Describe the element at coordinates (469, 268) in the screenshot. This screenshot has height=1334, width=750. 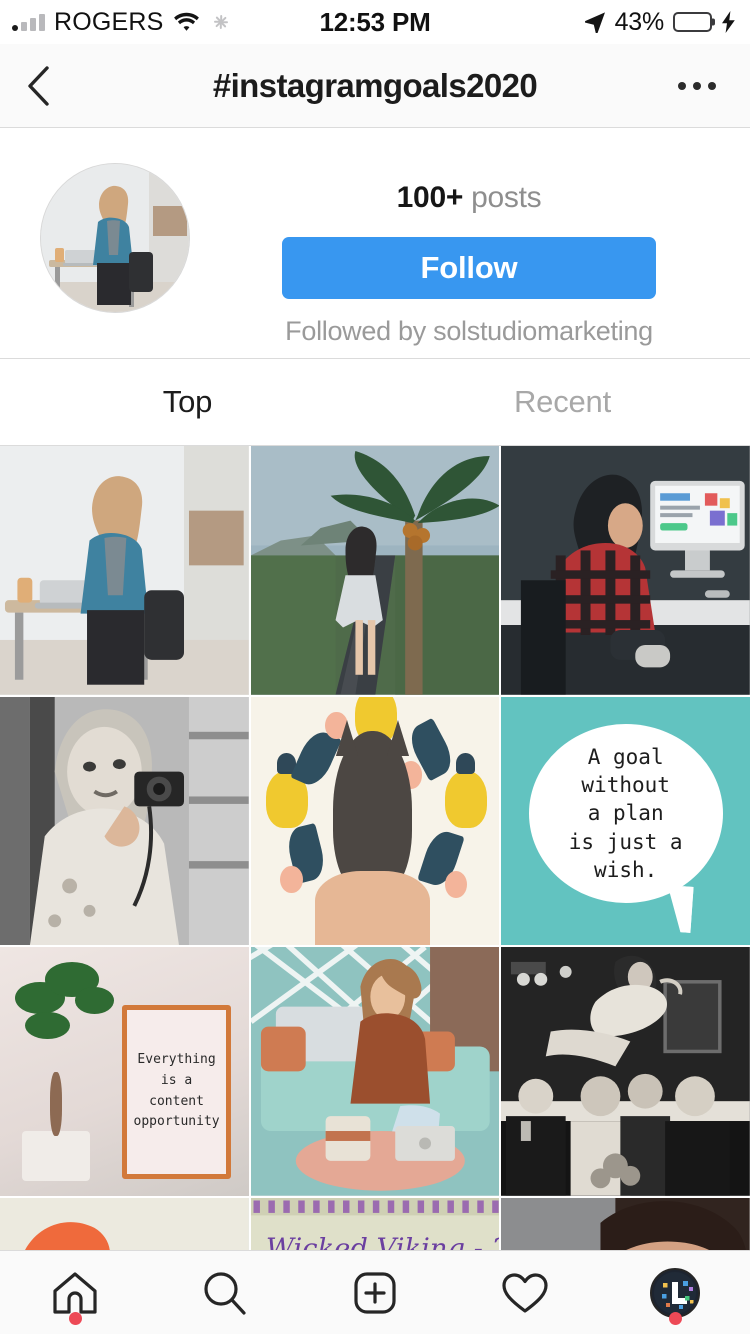
I see `follow-button: Follow` at that location.